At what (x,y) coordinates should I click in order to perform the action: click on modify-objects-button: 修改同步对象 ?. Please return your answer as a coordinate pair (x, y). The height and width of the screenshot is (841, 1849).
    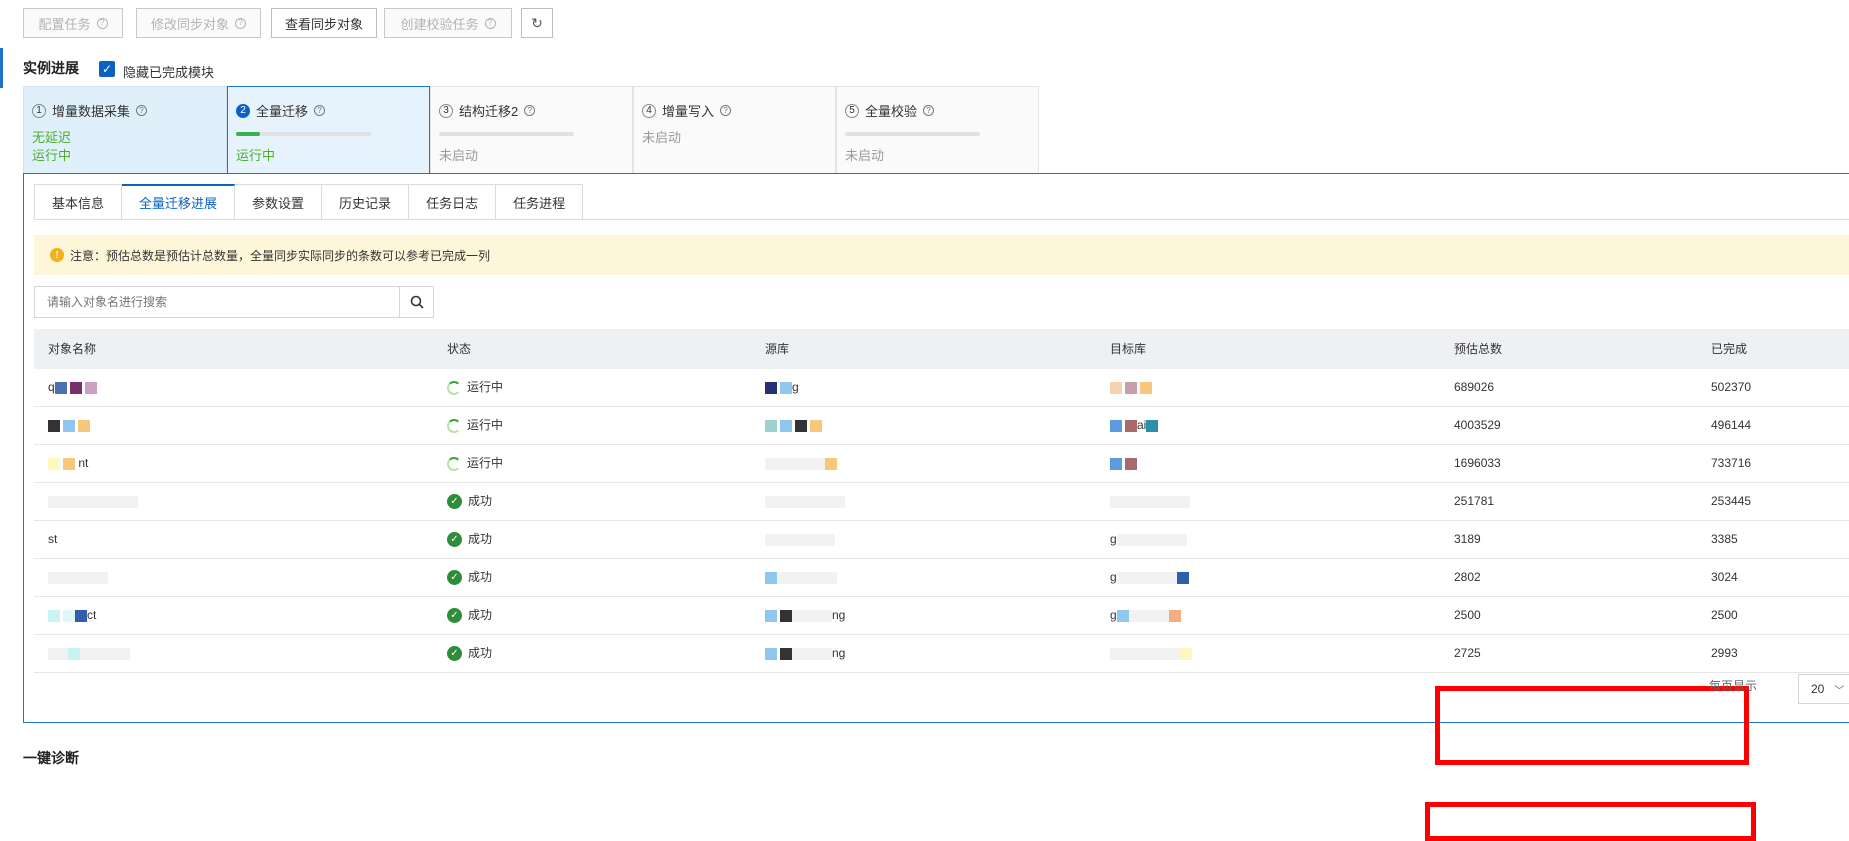
    Looking at the image, I should click on (198, 23).